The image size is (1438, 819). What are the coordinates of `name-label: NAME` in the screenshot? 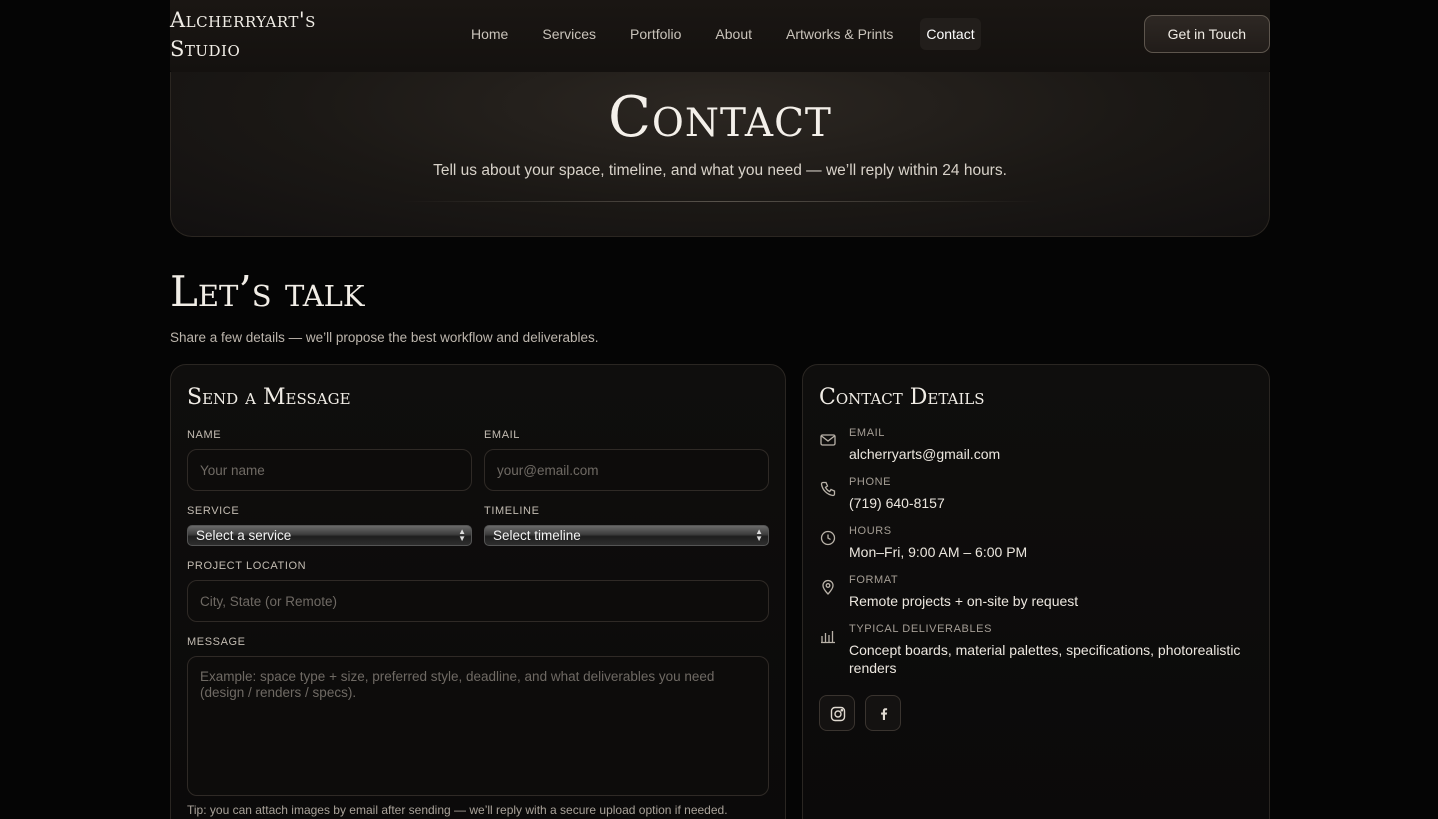 It's located at (204, 435).